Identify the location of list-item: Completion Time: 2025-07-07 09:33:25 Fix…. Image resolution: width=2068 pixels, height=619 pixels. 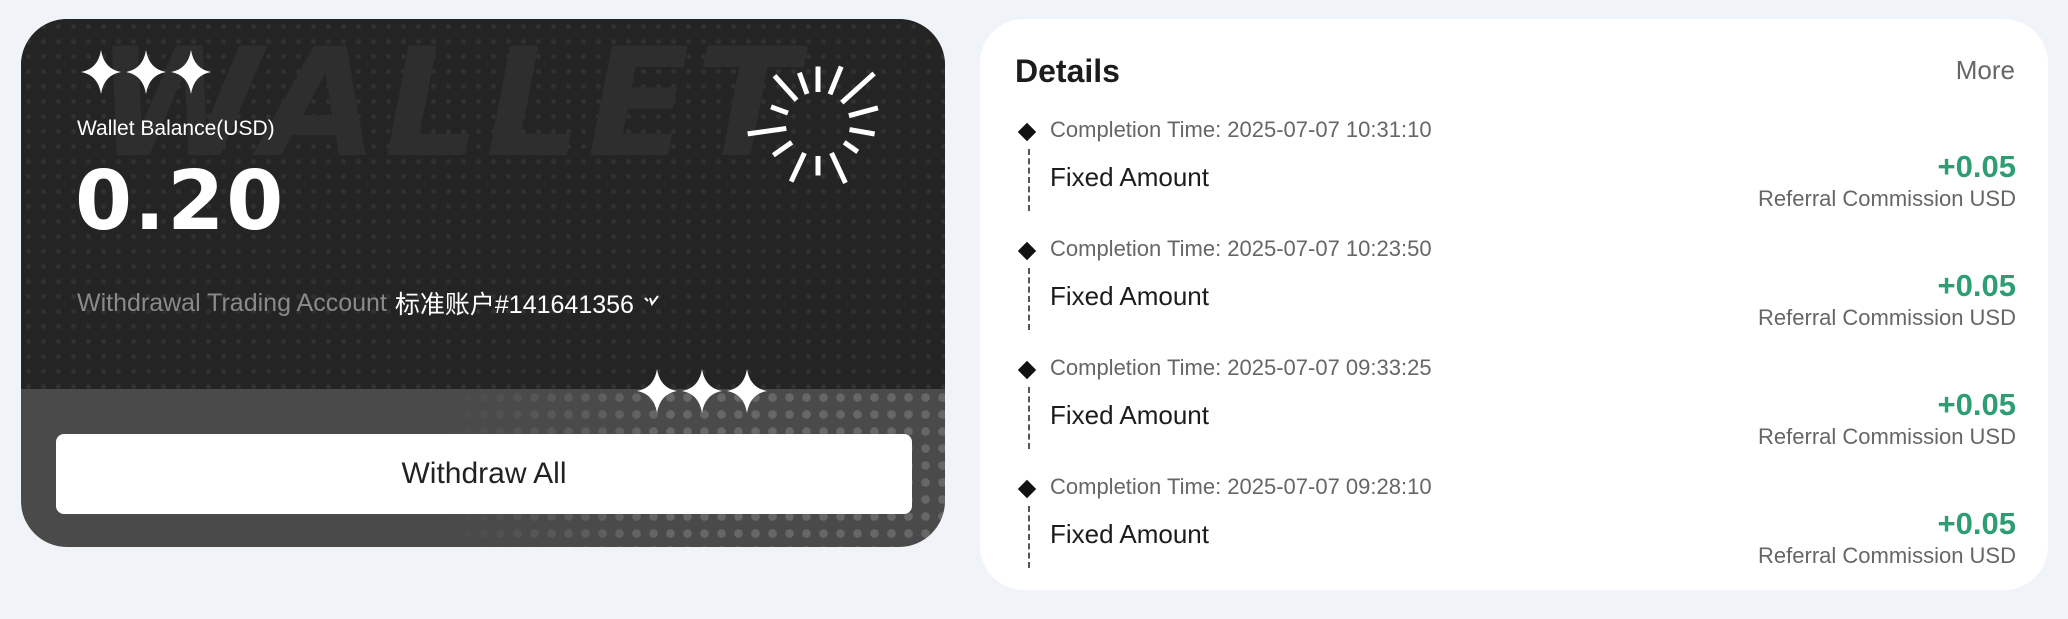
(1514, 401).